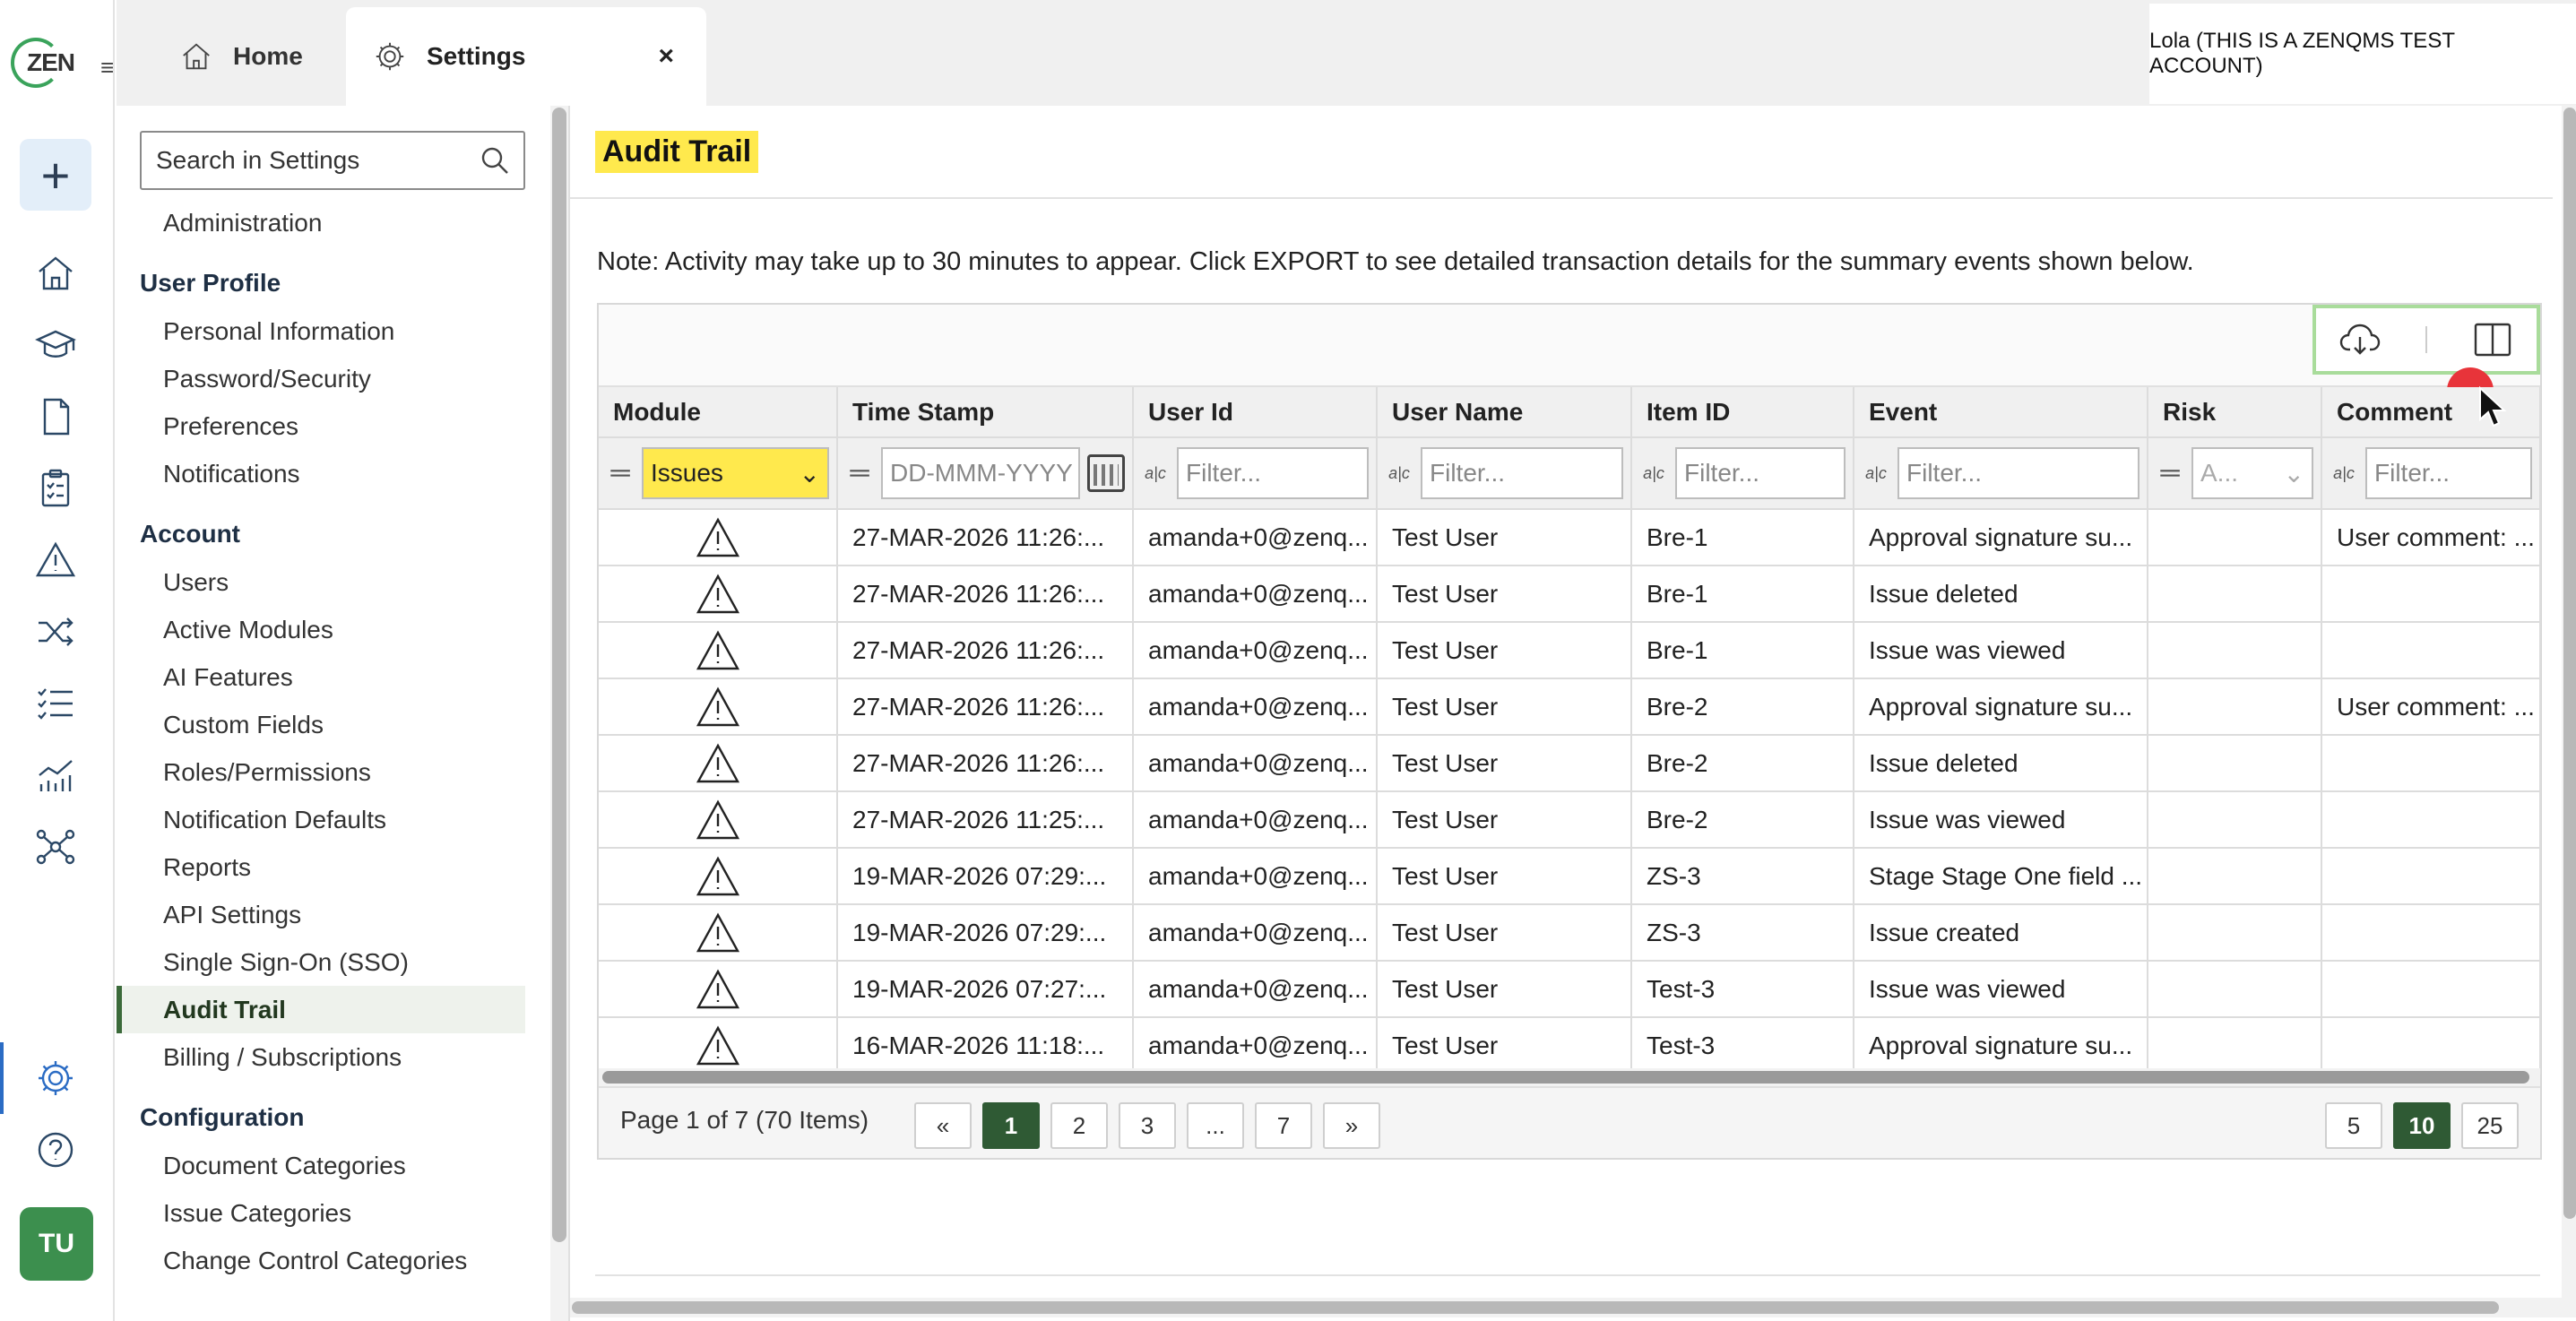 The image size is (2576, 1321). I want to click on graduation-cap-icon, so click(55, 345).